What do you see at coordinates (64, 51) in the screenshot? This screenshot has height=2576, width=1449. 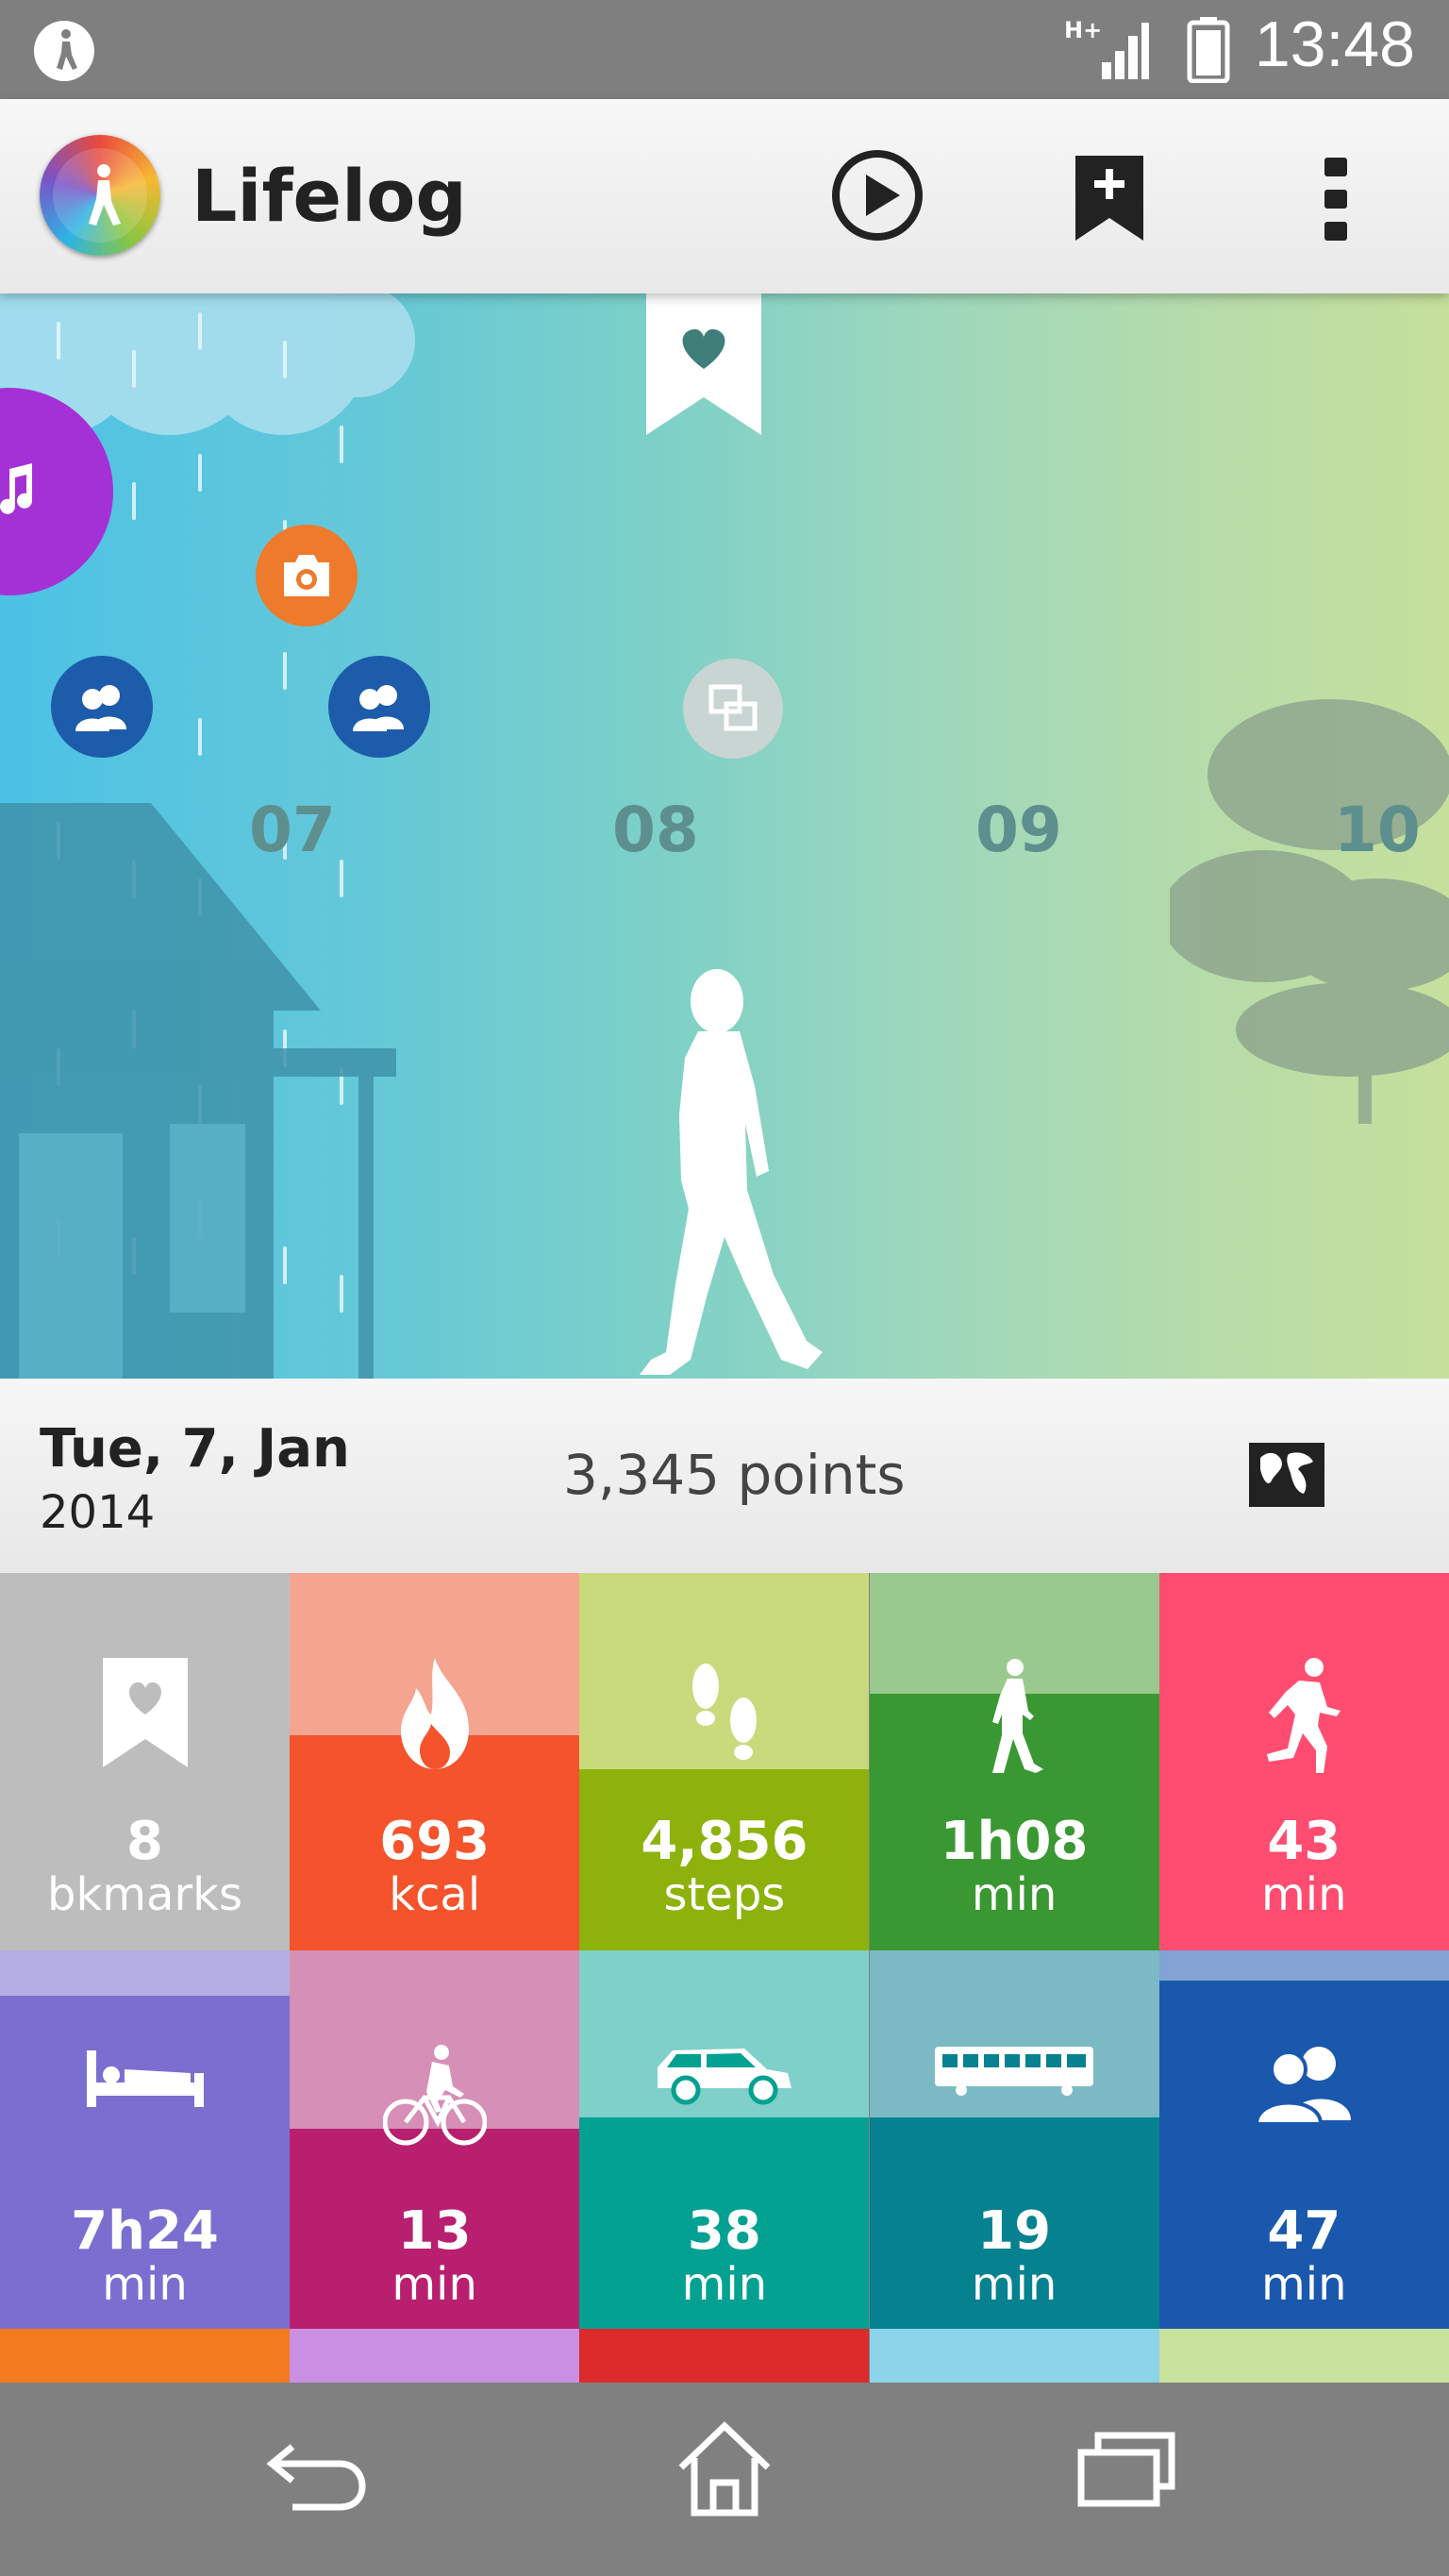 I see `walking-person-icon` at bounding box center [64, 51].